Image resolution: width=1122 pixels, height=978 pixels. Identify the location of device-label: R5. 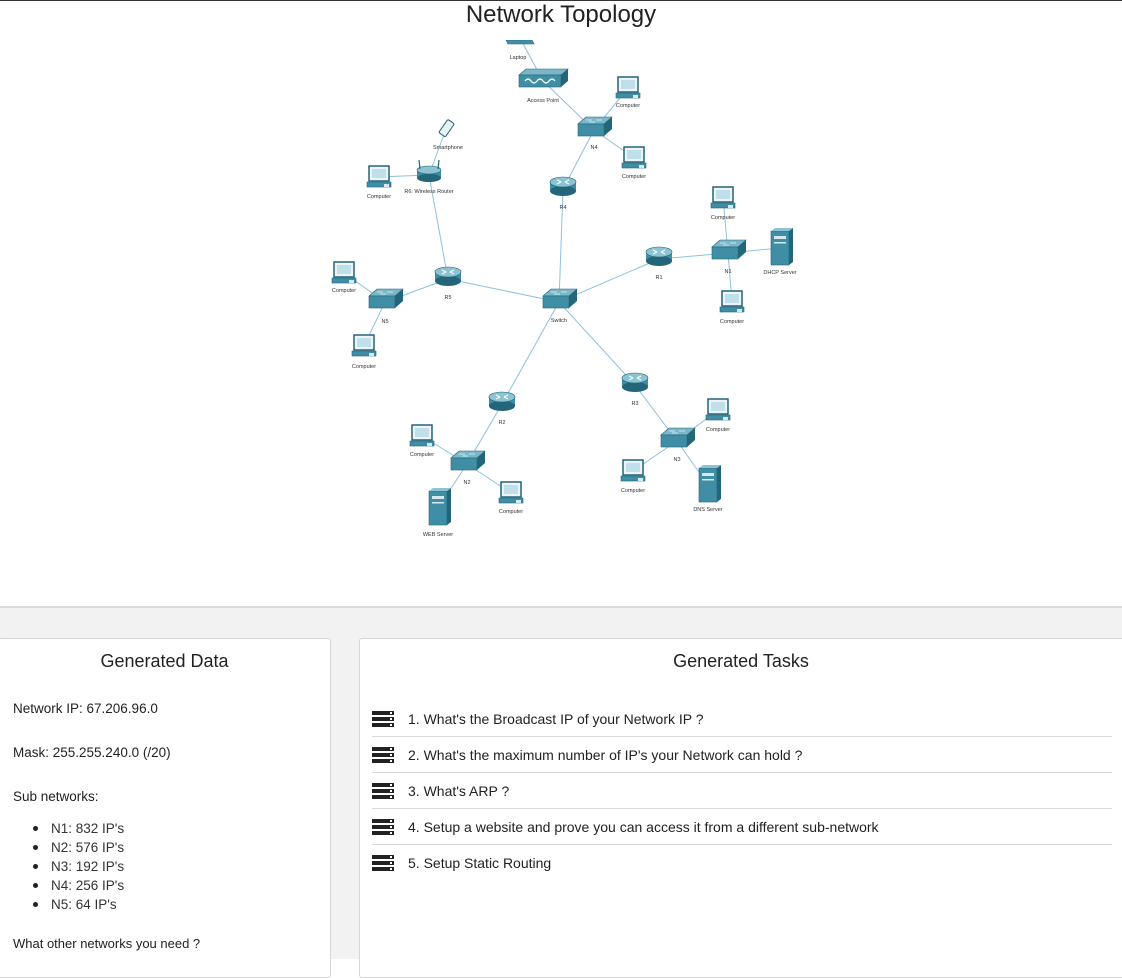
(447, 298).